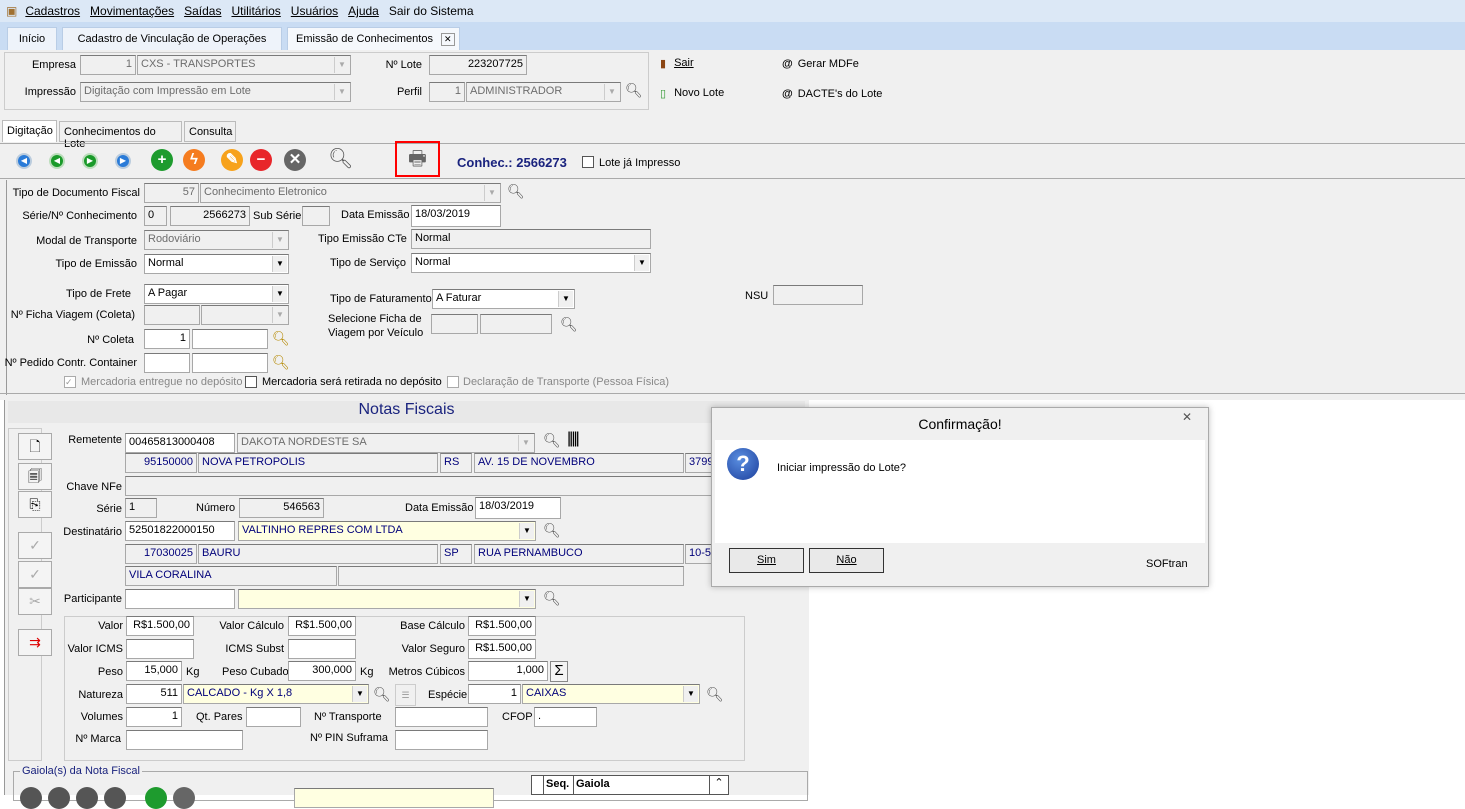 The image size is (1465, 809). I want to click on lote-impresso-checkbox, so click(588, 162).